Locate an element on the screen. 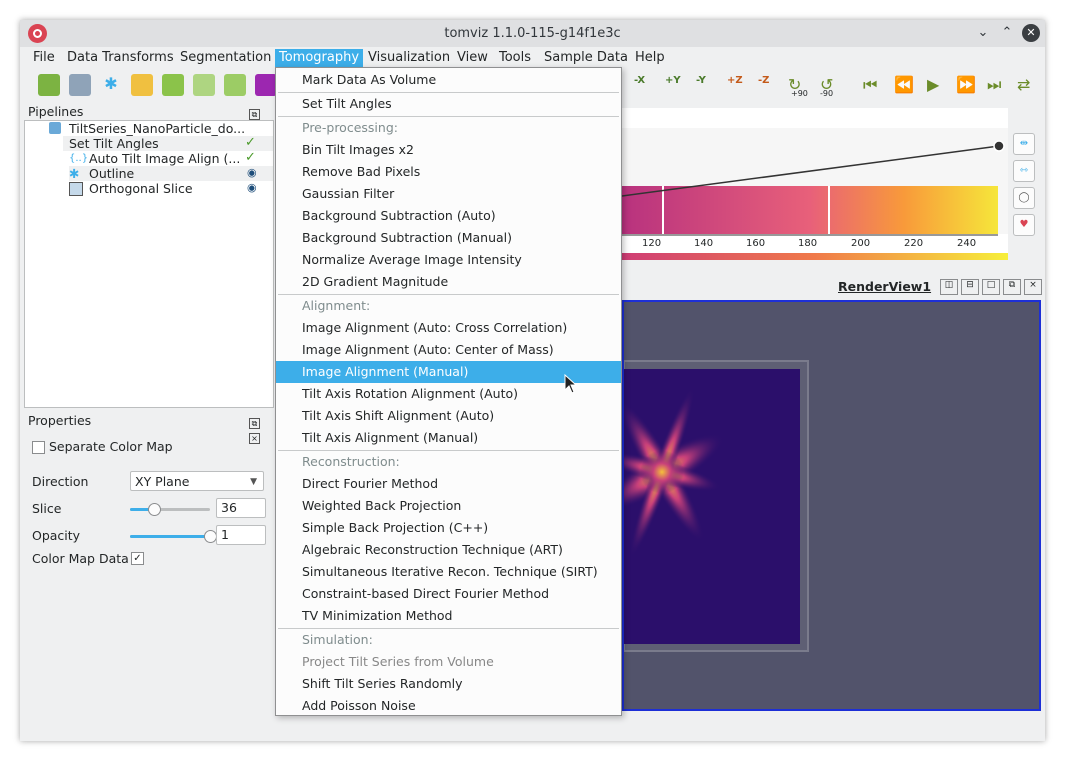  tick-label: 140 is located at coordinates (704, 243).